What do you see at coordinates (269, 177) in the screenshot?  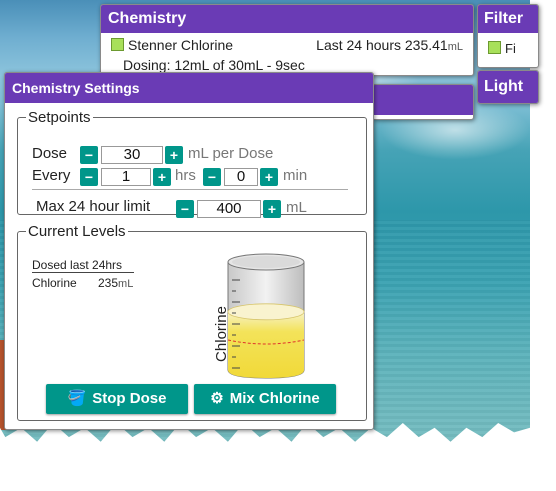 I see `min-increment-button: +` at bounding box center [269, 177].